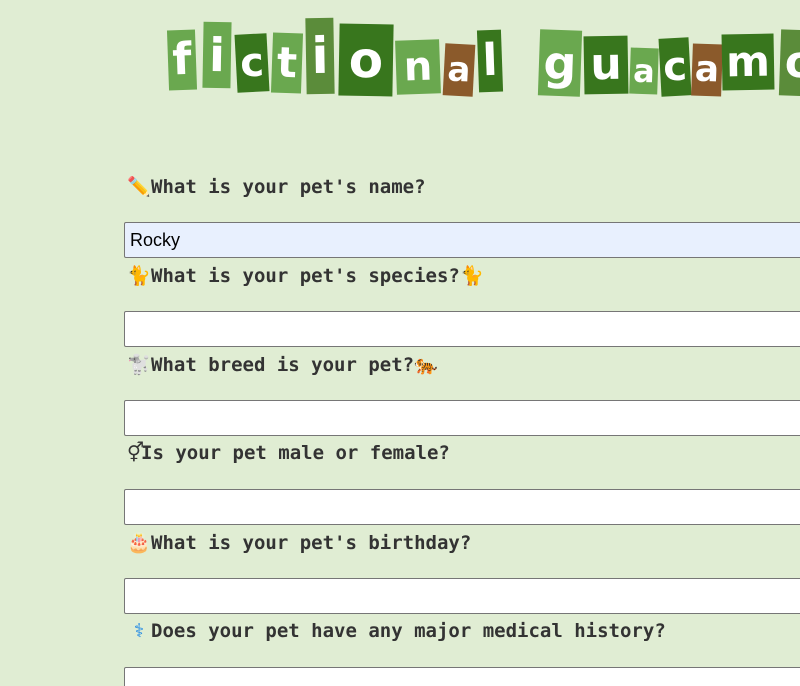  Describe the element at coordinates (426, 365) in the screenshot. I see `tiger-icon: 🐅` at that location.